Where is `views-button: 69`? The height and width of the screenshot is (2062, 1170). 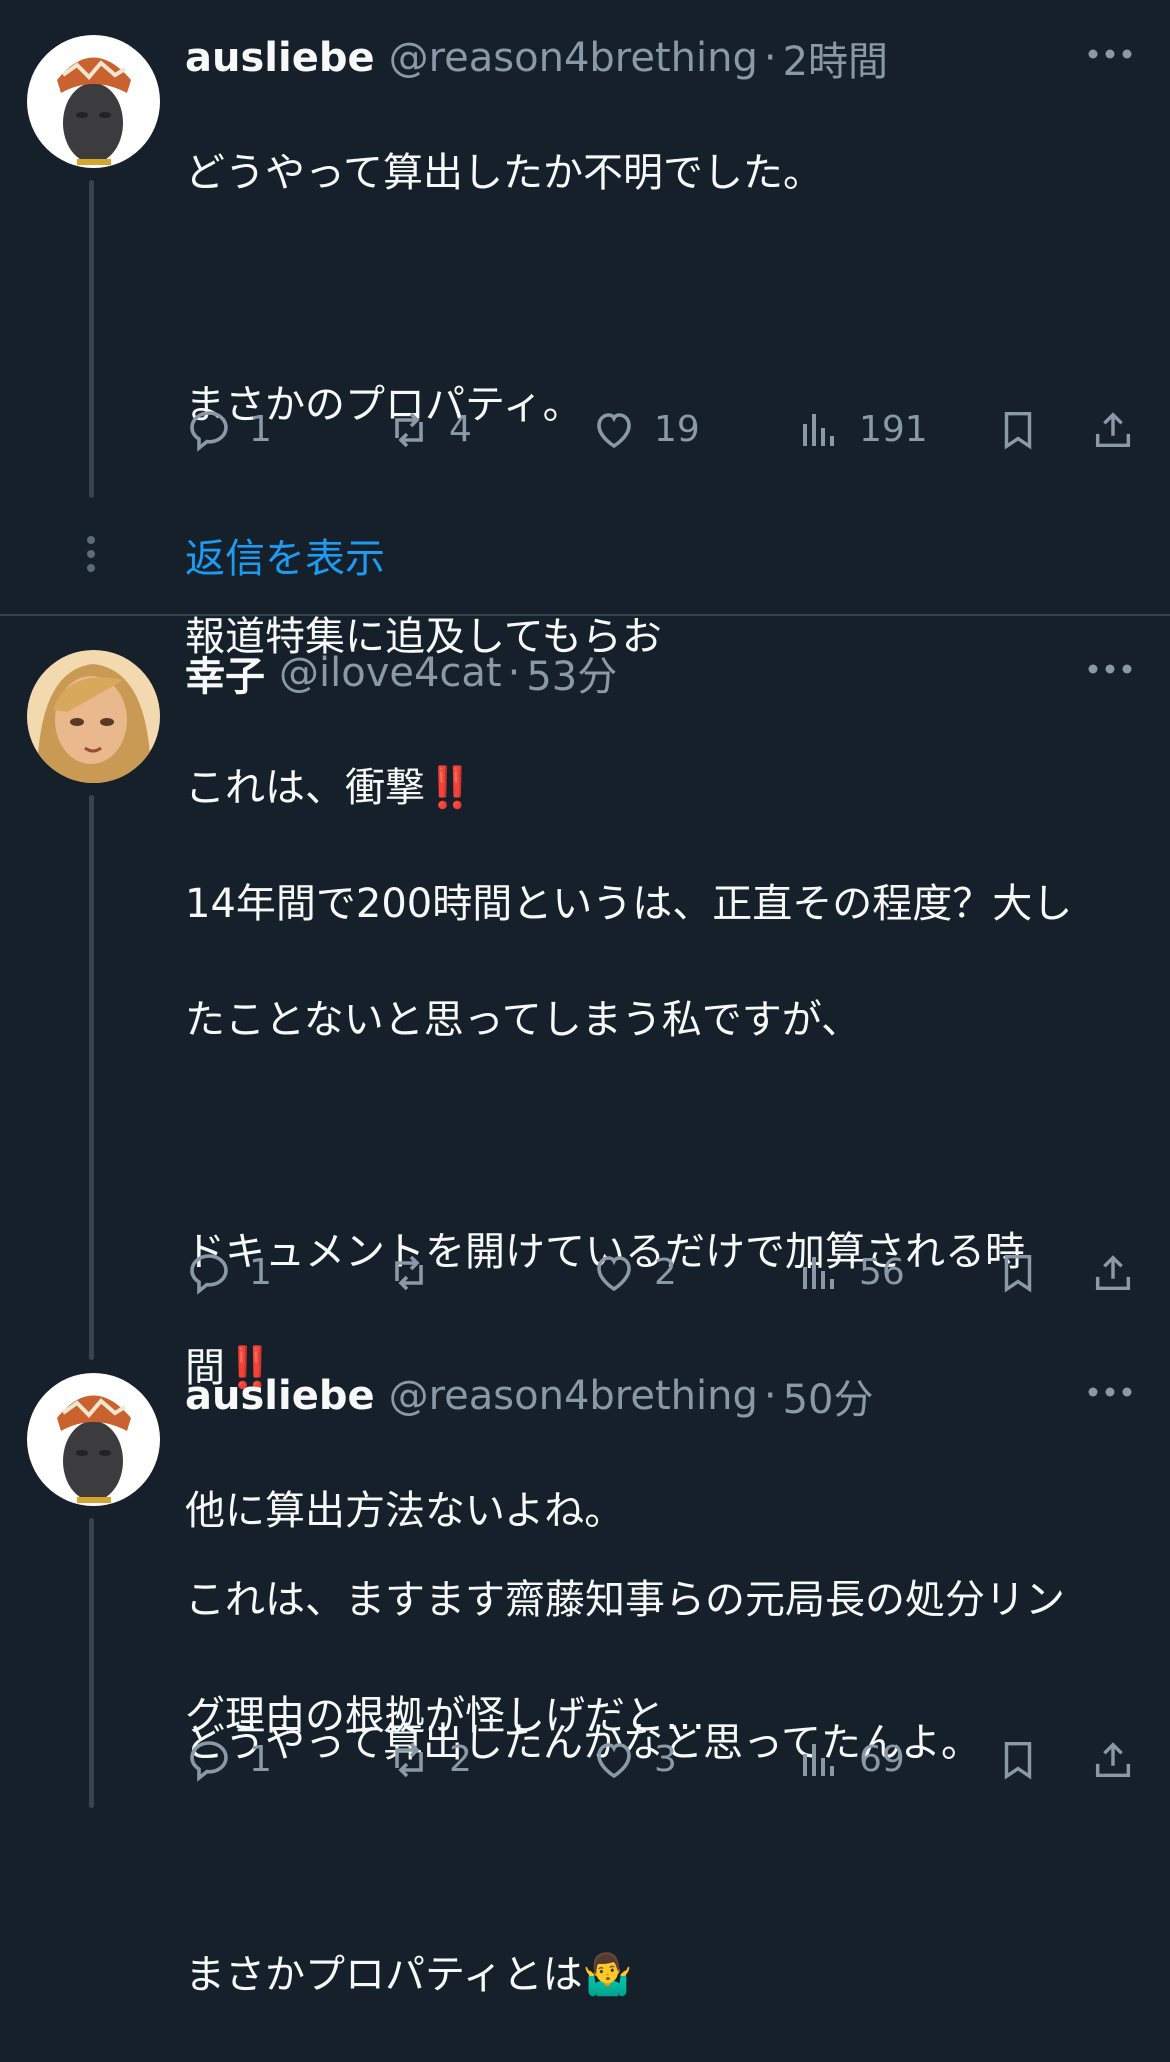
views-button: 69 is located at coordinates (850, 1760).